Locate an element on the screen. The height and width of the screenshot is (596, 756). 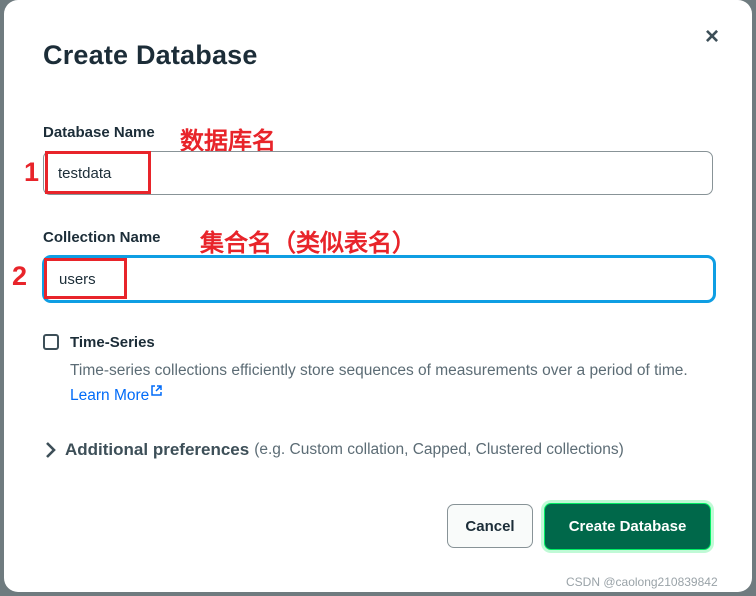
collection-name-label: Collection Name is located at coordinates (102, 237).